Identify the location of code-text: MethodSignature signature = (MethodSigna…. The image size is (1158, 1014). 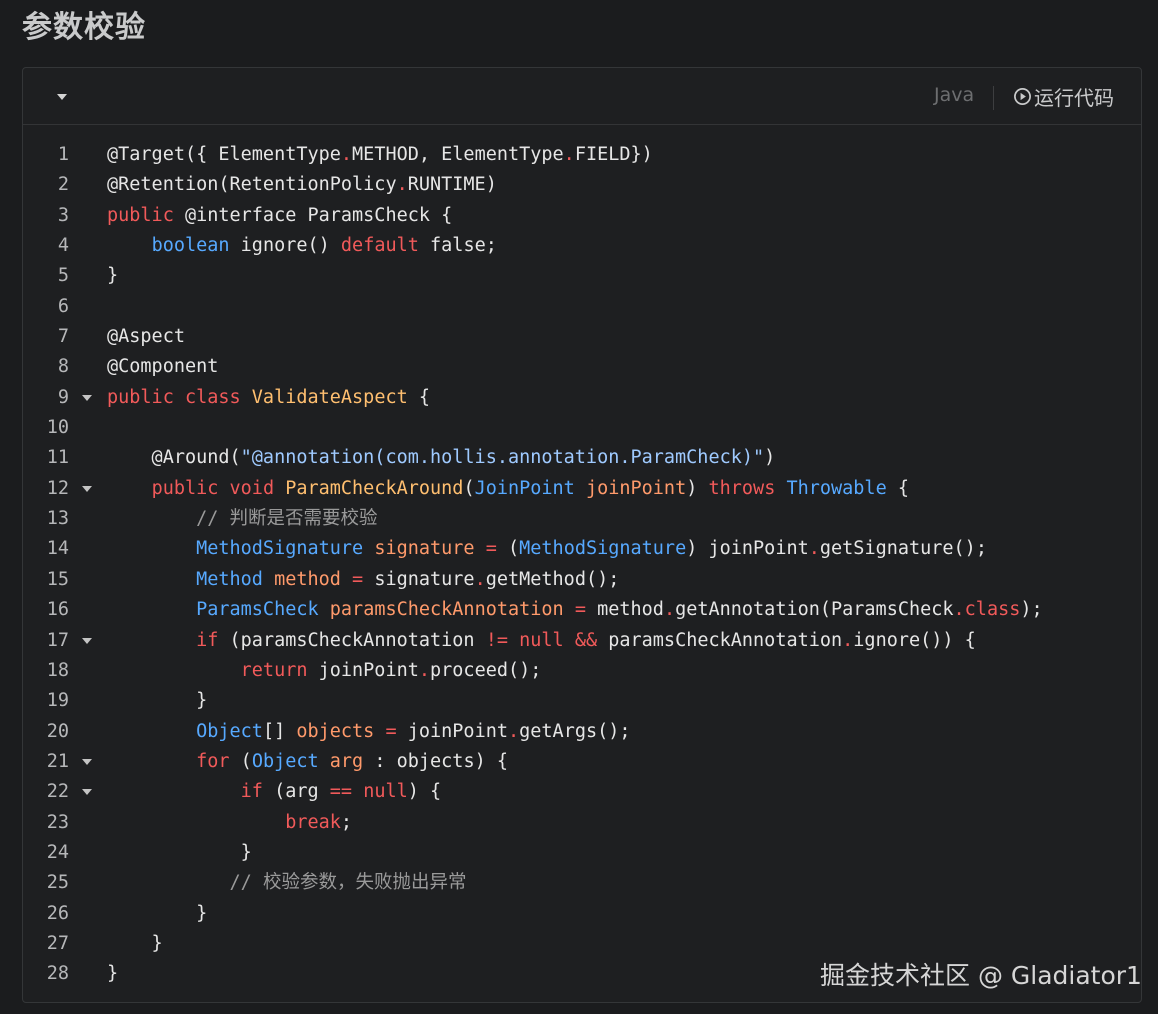
(547, 549).